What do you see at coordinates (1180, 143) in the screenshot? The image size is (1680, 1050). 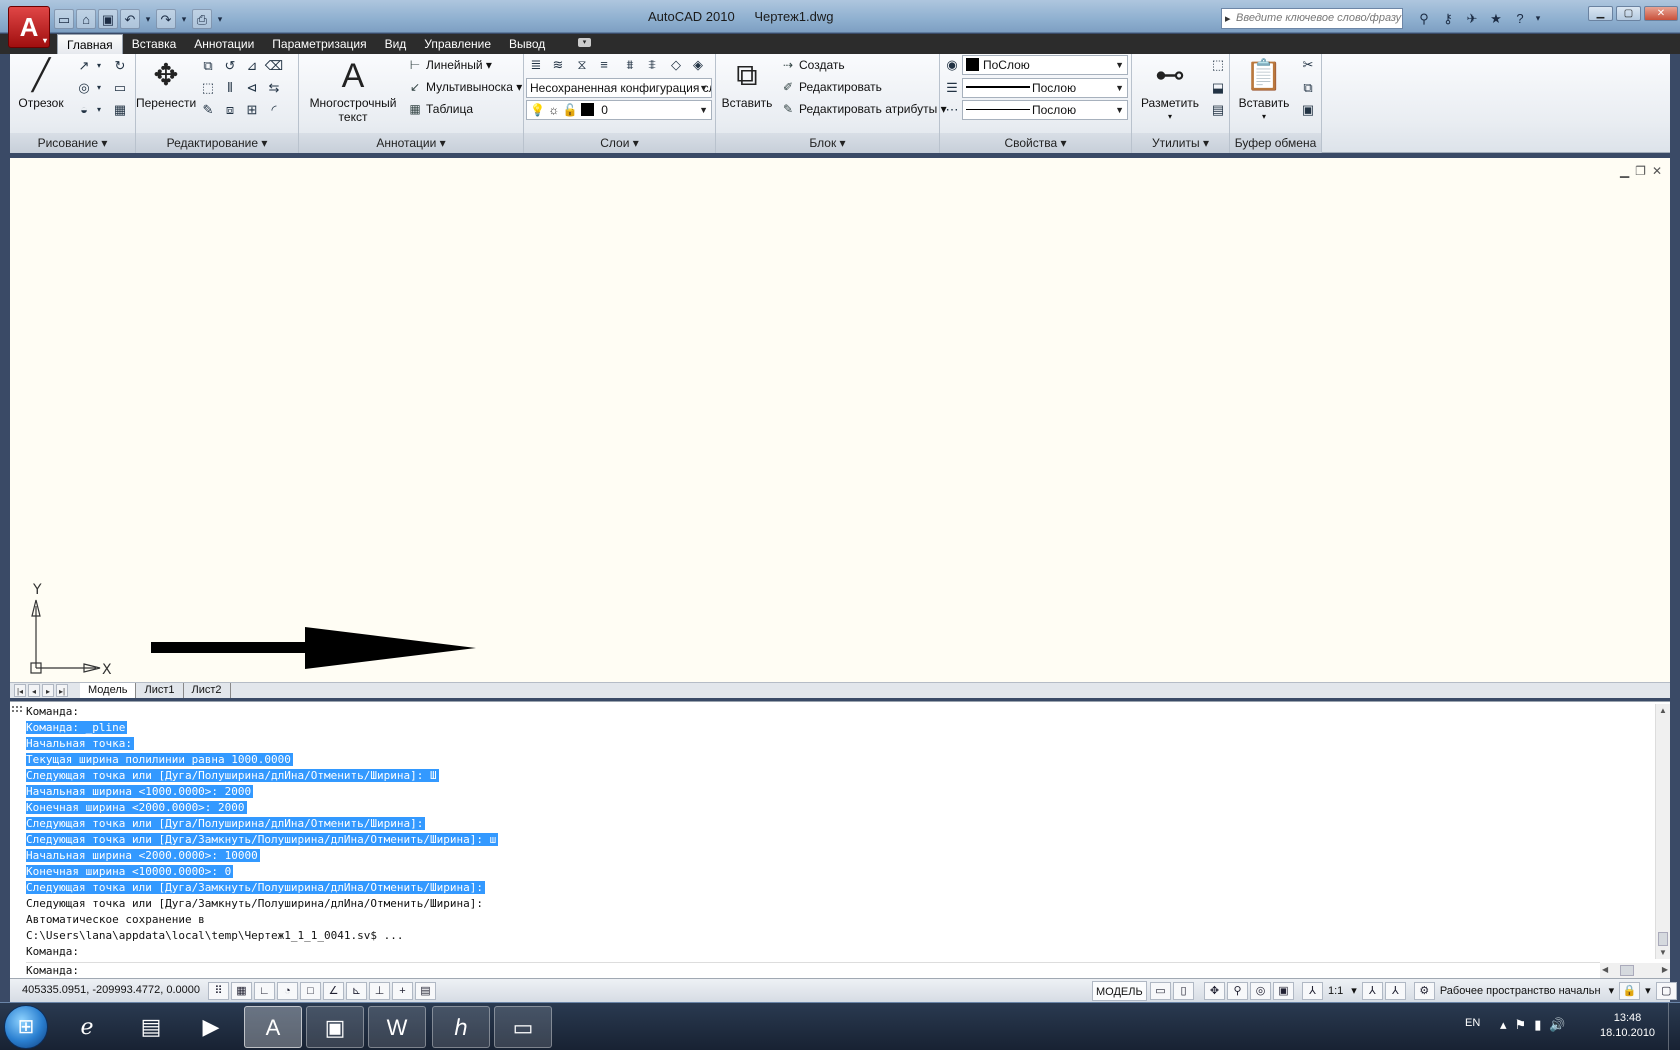 I see `panel-title-utilities: Утилиты ▾` at bounding box center [1180, 143].